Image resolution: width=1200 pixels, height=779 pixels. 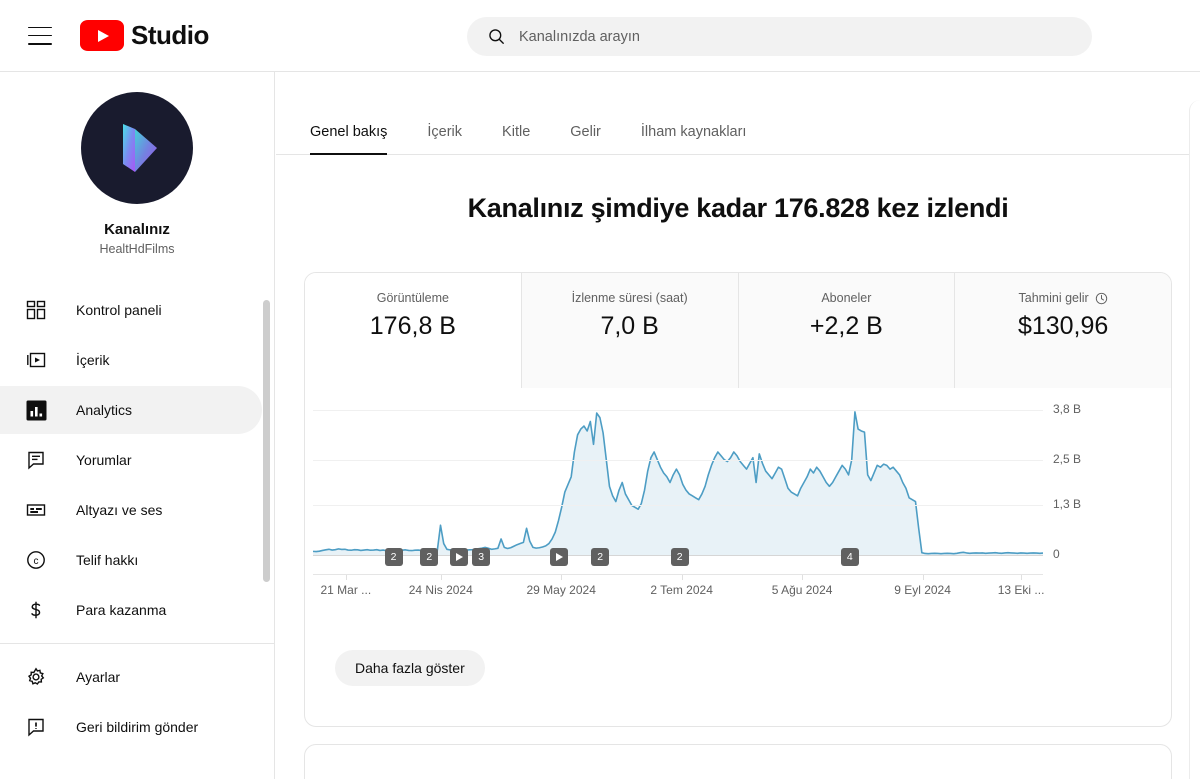 What do you see at coordinates (131, 677) in the screenshot?
I see `sidebar-item-settings: Ayarlar` at bounding box center [131, 677].